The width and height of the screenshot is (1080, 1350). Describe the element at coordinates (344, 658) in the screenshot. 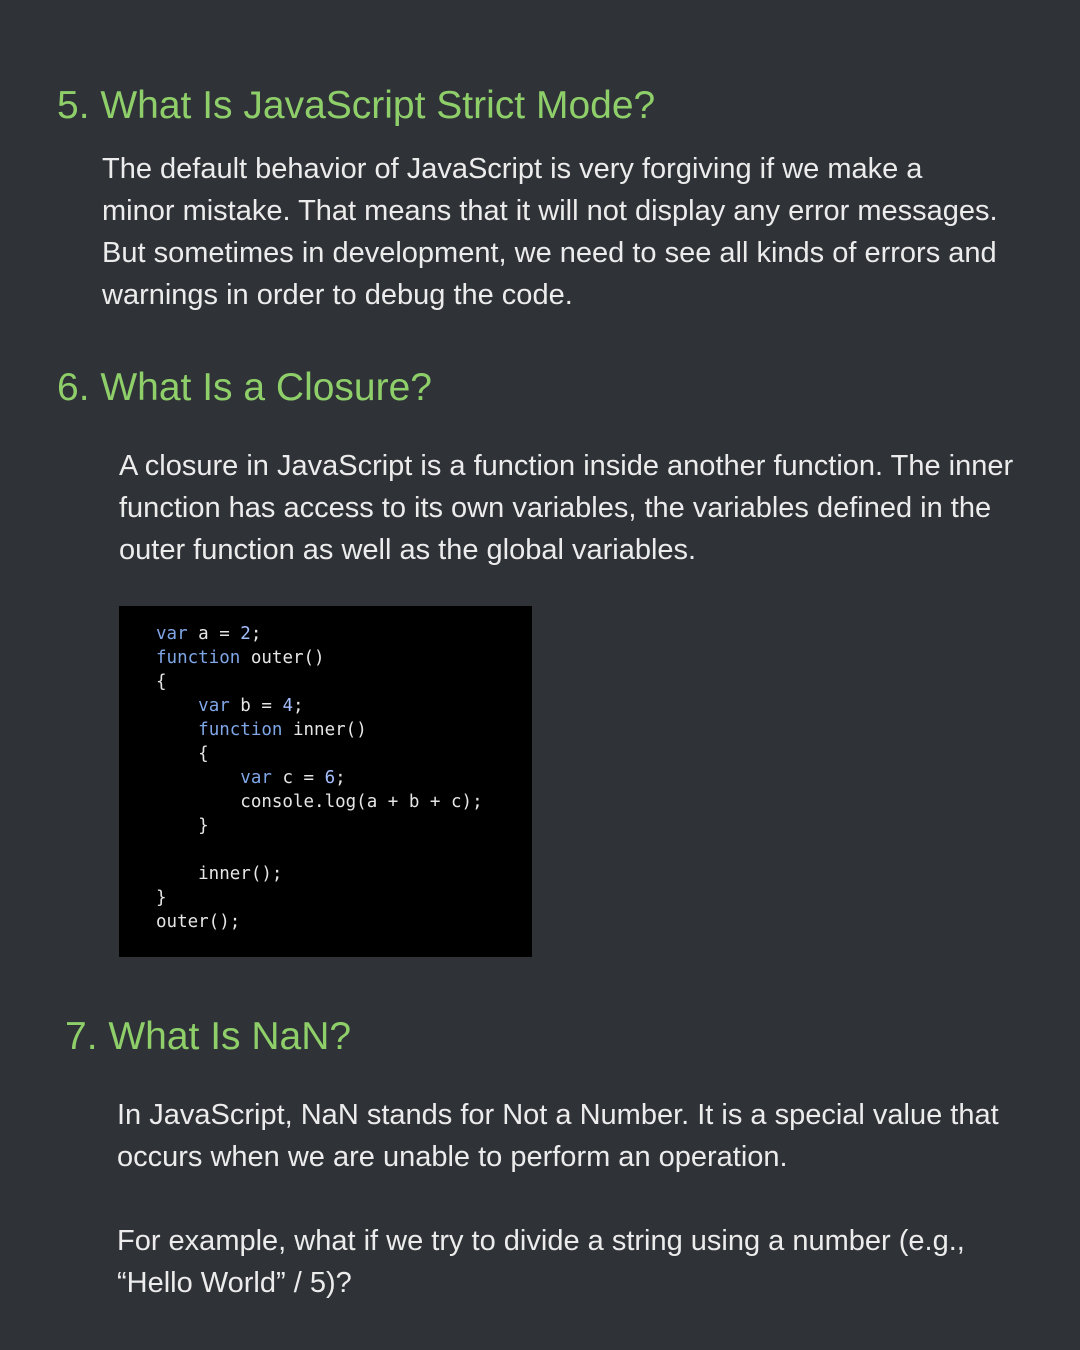

I see `code-line: function outer()` at that location.